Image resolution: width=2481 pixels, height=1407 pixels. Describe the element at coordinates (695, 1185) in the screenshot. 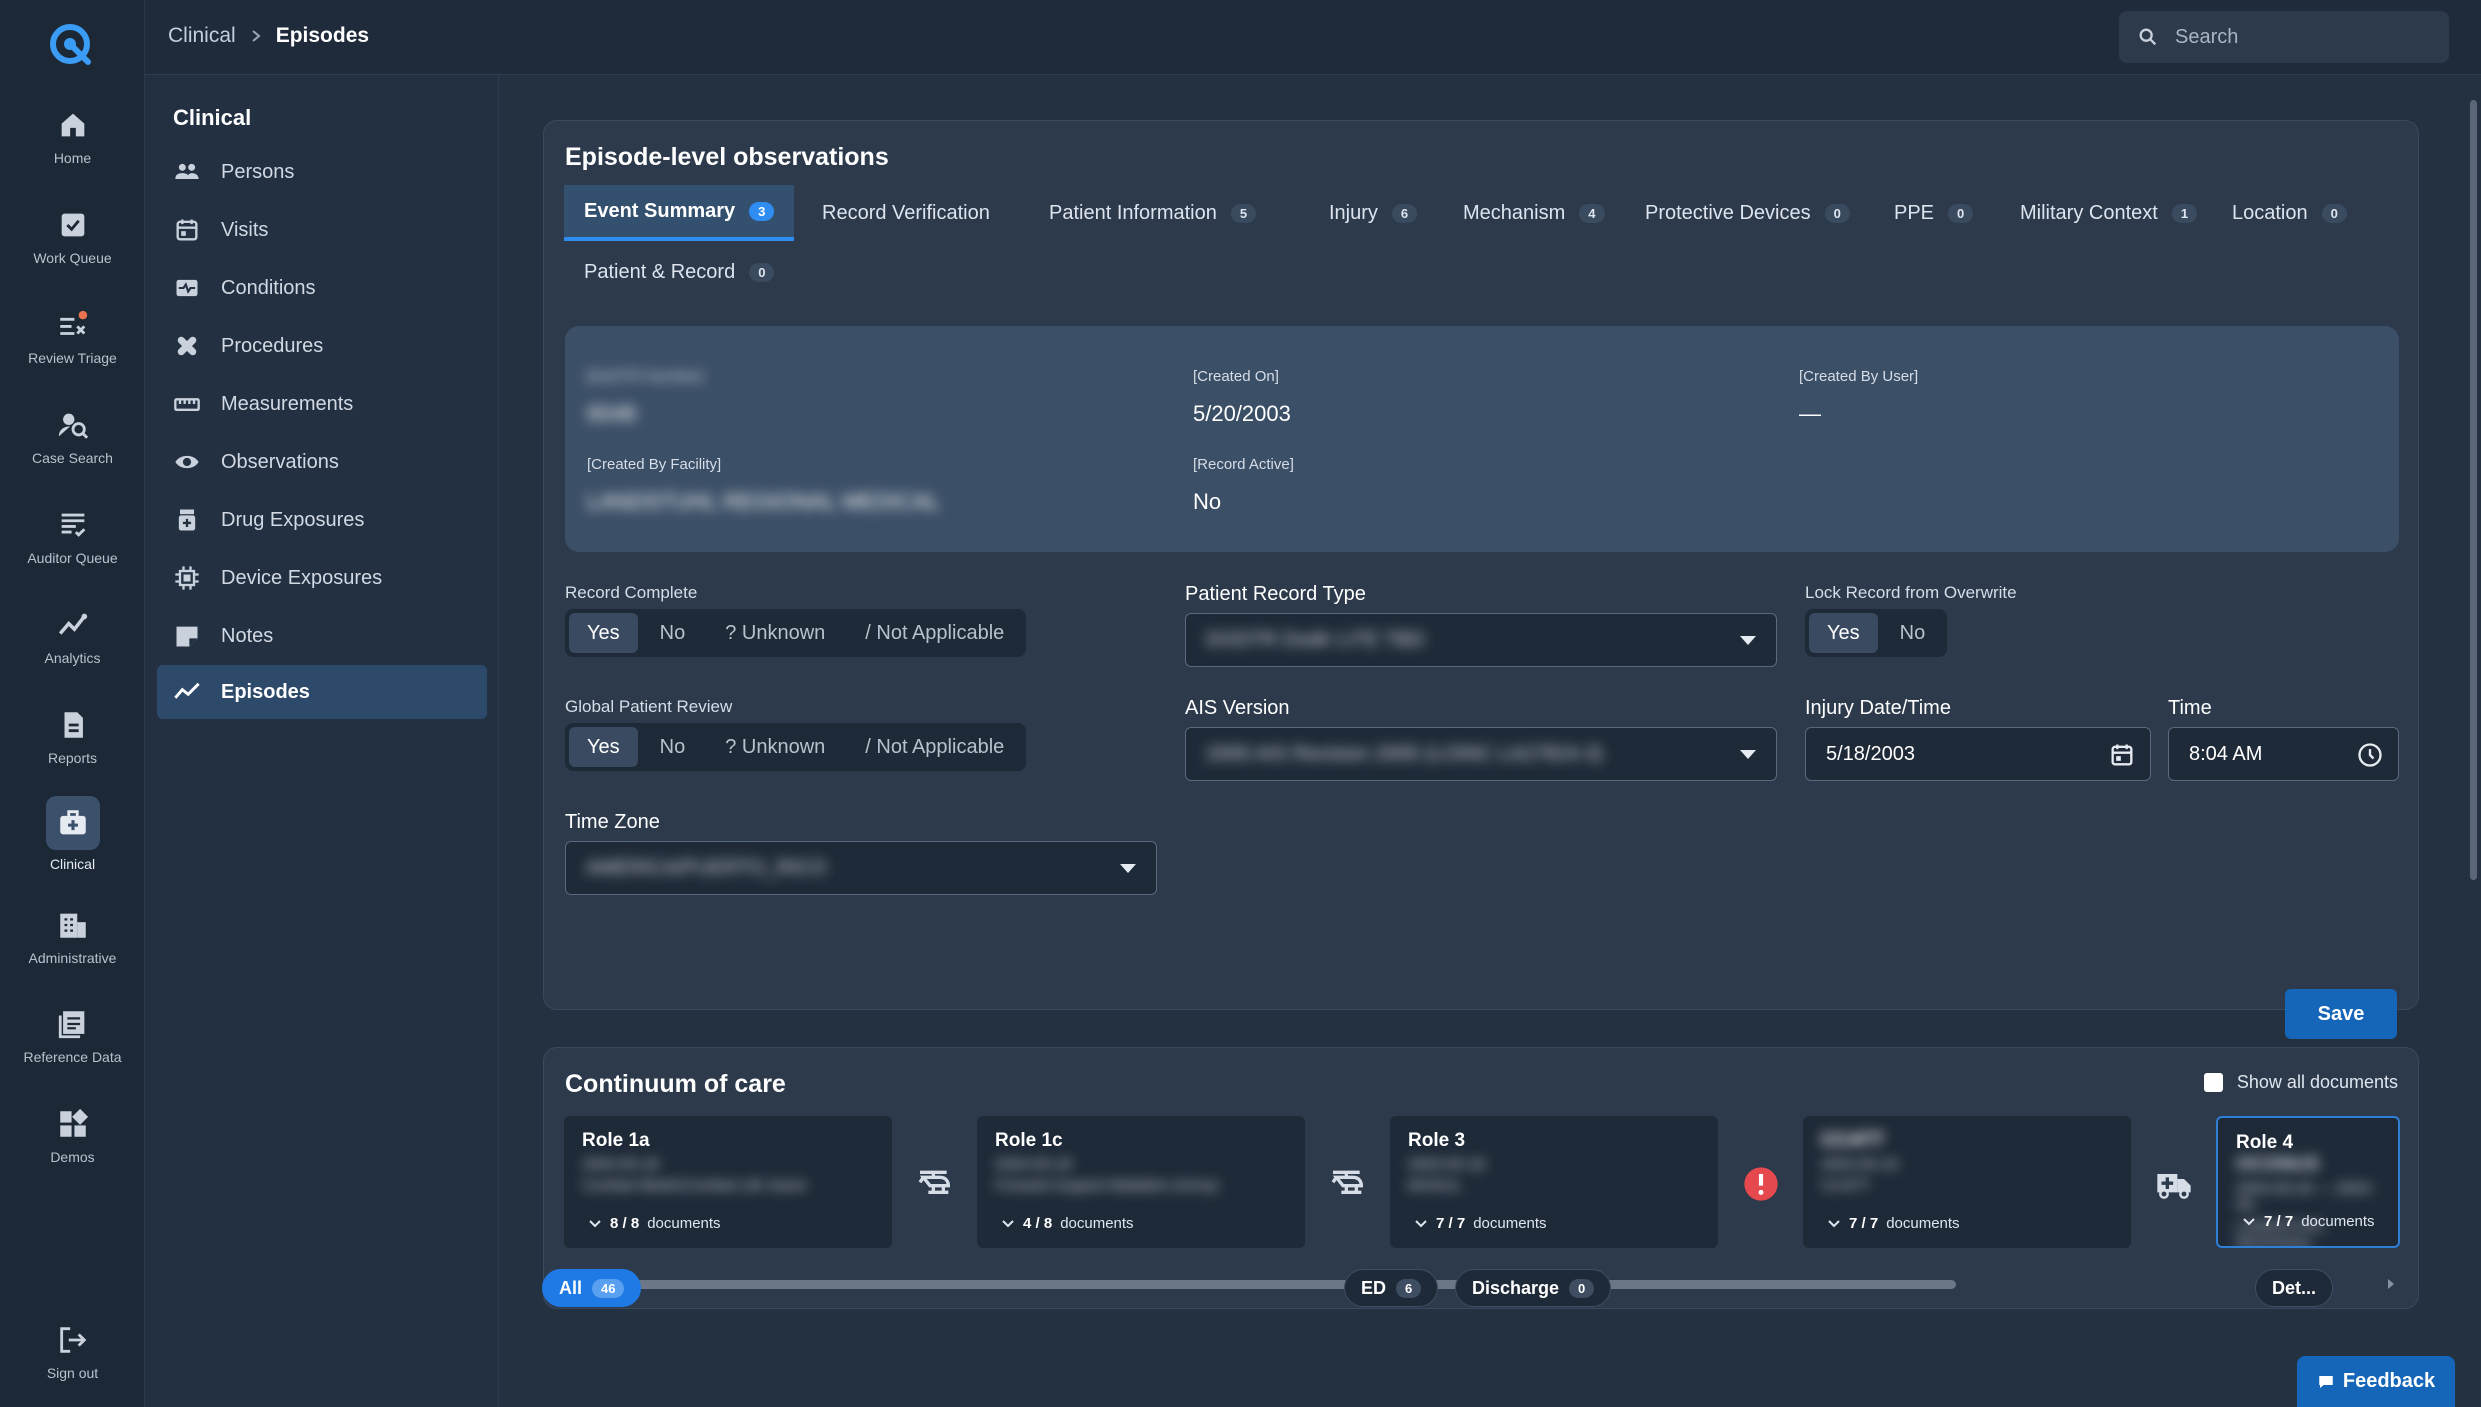

I see `role-unit: Combat Medic/Combat Life Saver` at that location.